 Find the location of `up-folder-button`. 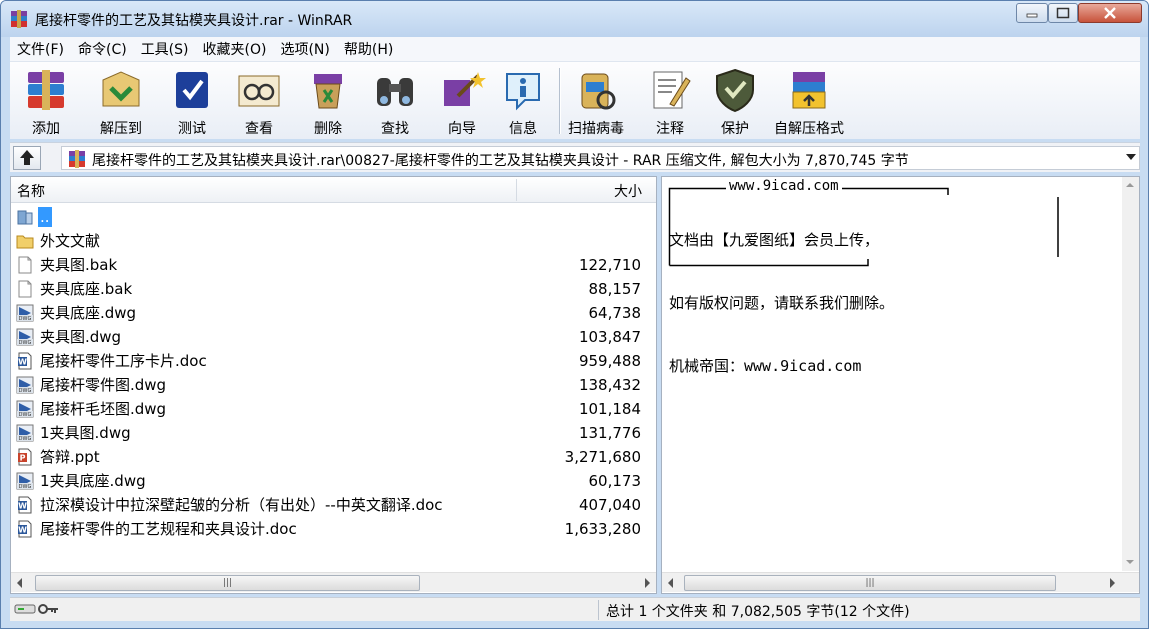

up-folder-button is located at coordinates (27, 158).